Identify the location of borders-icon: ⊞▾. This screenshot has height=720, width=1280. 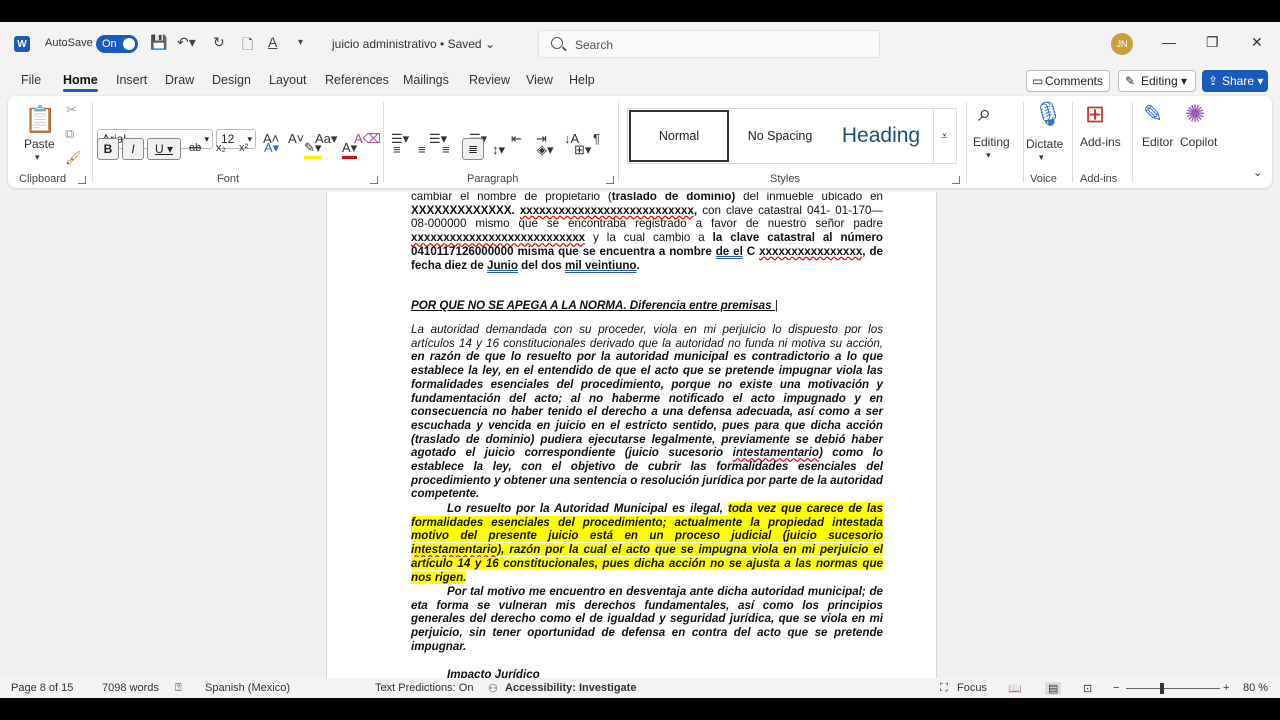
(582, 150).